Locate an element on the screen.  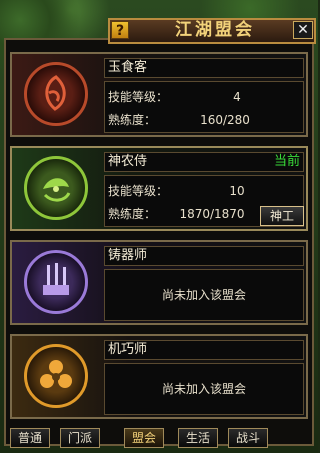
shengong-button: 神工 is located at coordinates (282, 216).